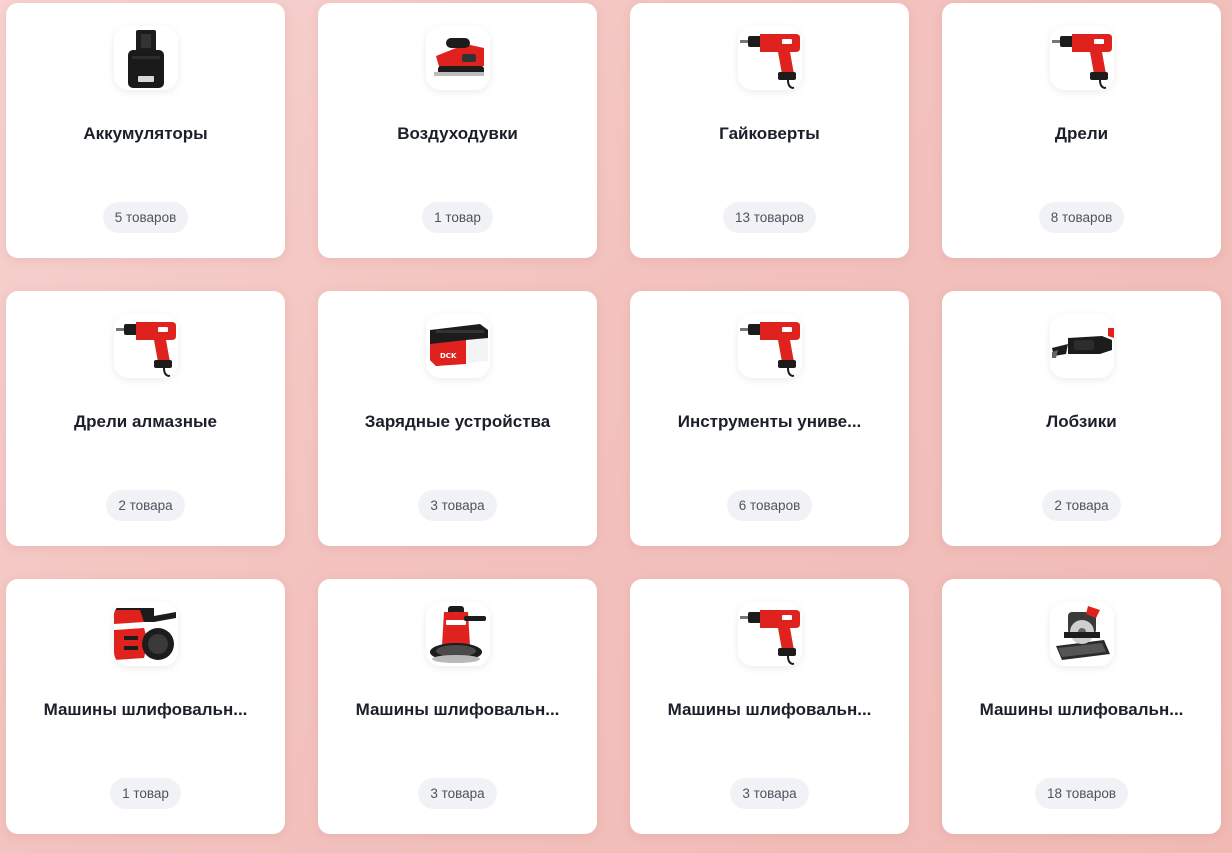 Image resolution: width=1232 pixels, height=853 pixels. Describe the element at coordinates (1081, 793) in the screenshot. I see `product-count-badge: 18 товаров` at that location.